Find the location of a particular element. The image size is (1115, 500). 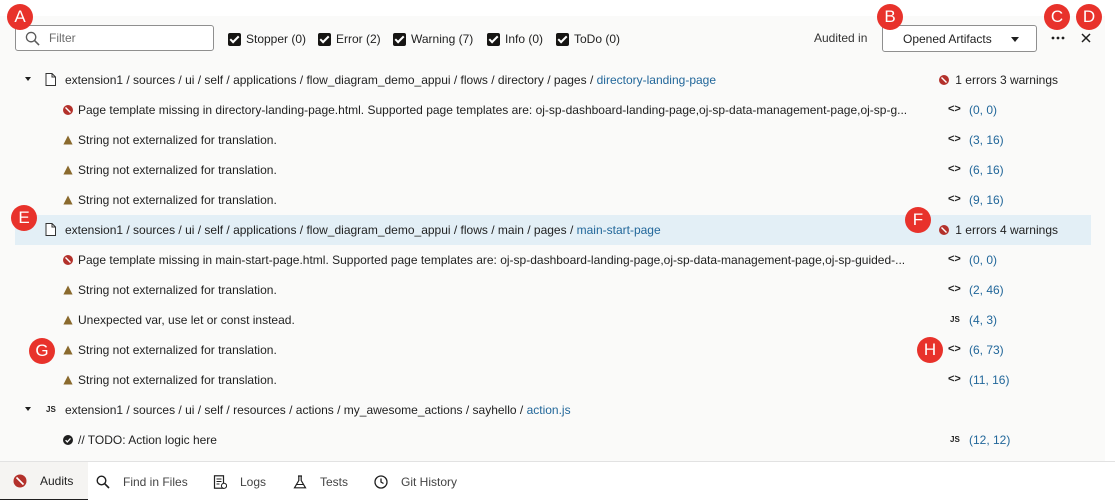

issue-location-link: (3, 16) is located at coordinates (986, 140).